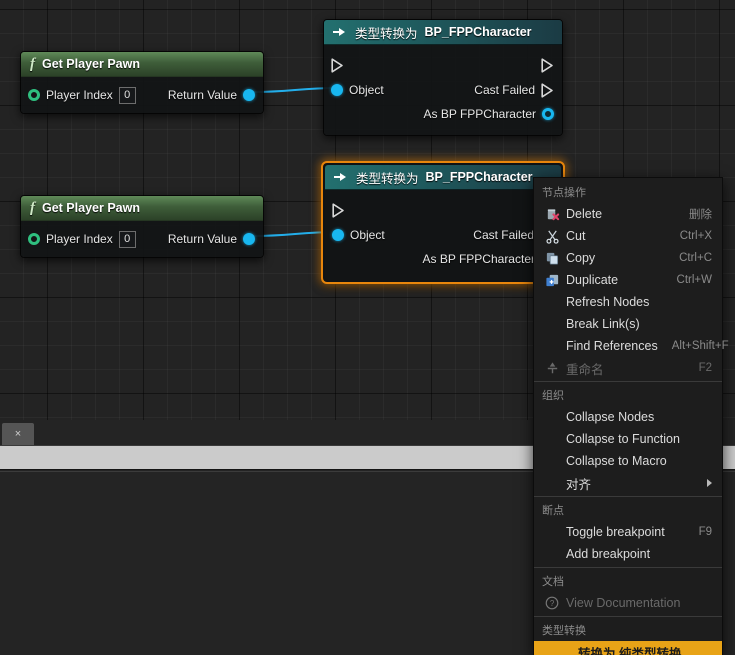  What do you see at coordinates (628, 302) in the screenshot?
I see `menu-item-refresh-nodes: Refresh Nodes` at bounding box center [628, 302].